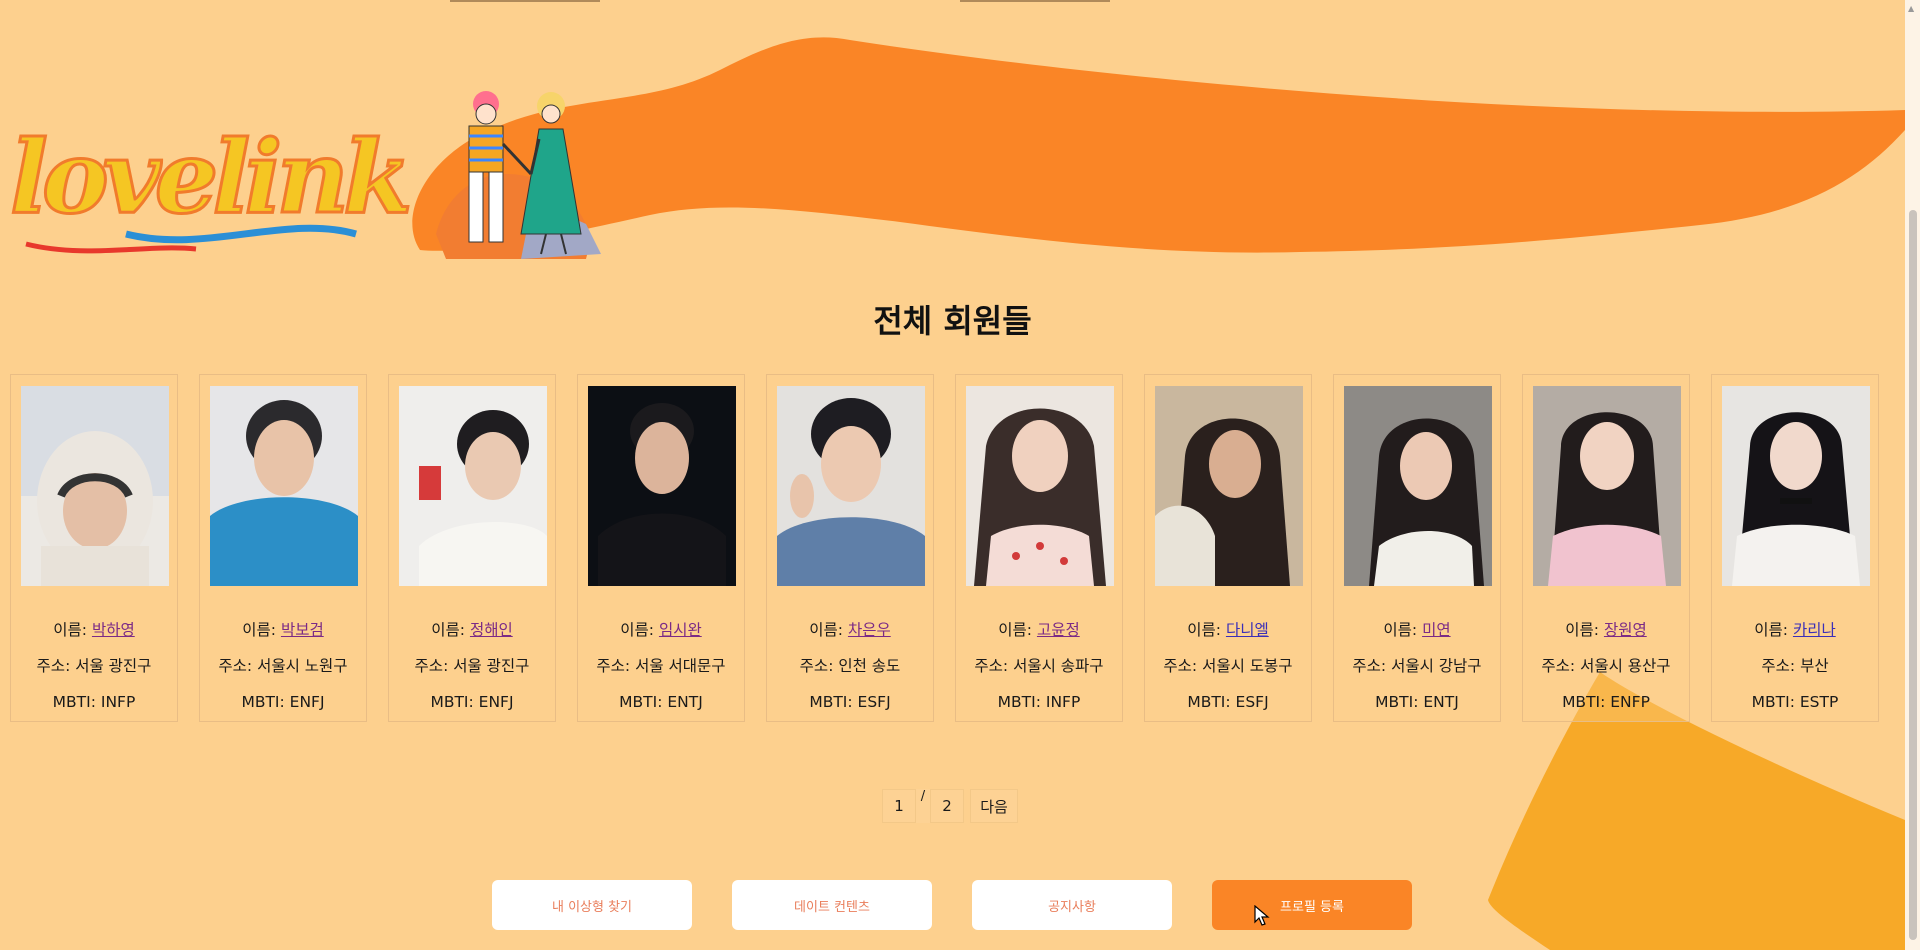  Describe the element at coordinates (1795, 666) in the screenshot. I see `member-address-row: 주소: 부산` at that location.